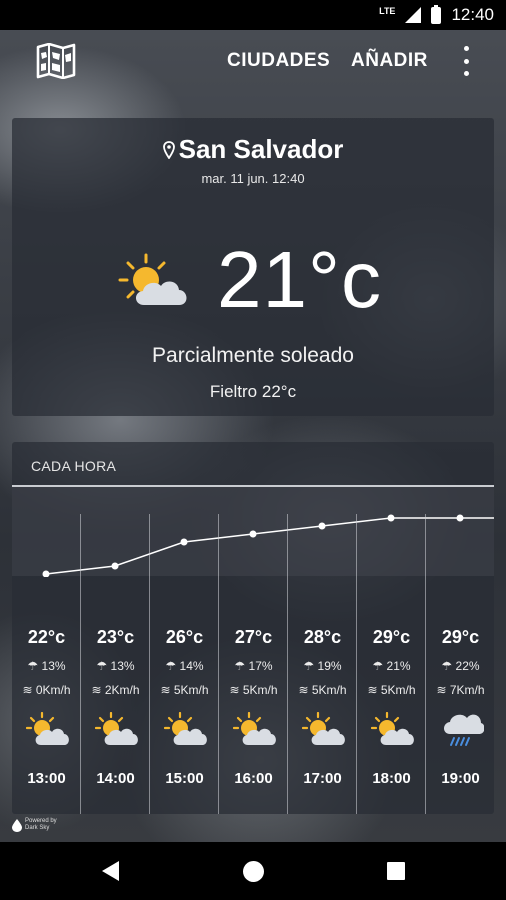 This screenshot has height=900, width=506. What do you see at coordinates (46, 650) in the screenshot?
I see `hour-column: 22°c ☂ 13% ≋ 0Km/h 13:00` at bounding box center [46, 650].